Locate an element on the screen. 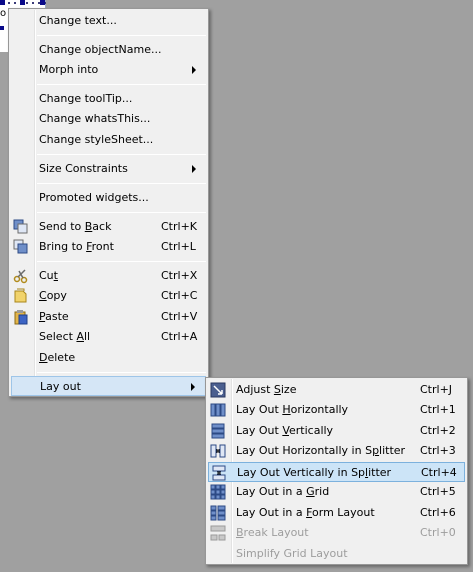 Image resolution: width=473 pixels, height=572 pixels. menu-item-morph-into: Morph into is located at coordinates (108, 70).